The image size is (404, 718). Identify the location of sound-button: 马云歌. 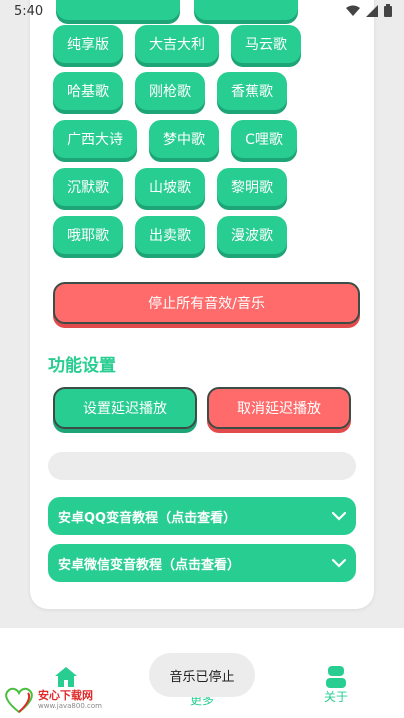
(266, 44).